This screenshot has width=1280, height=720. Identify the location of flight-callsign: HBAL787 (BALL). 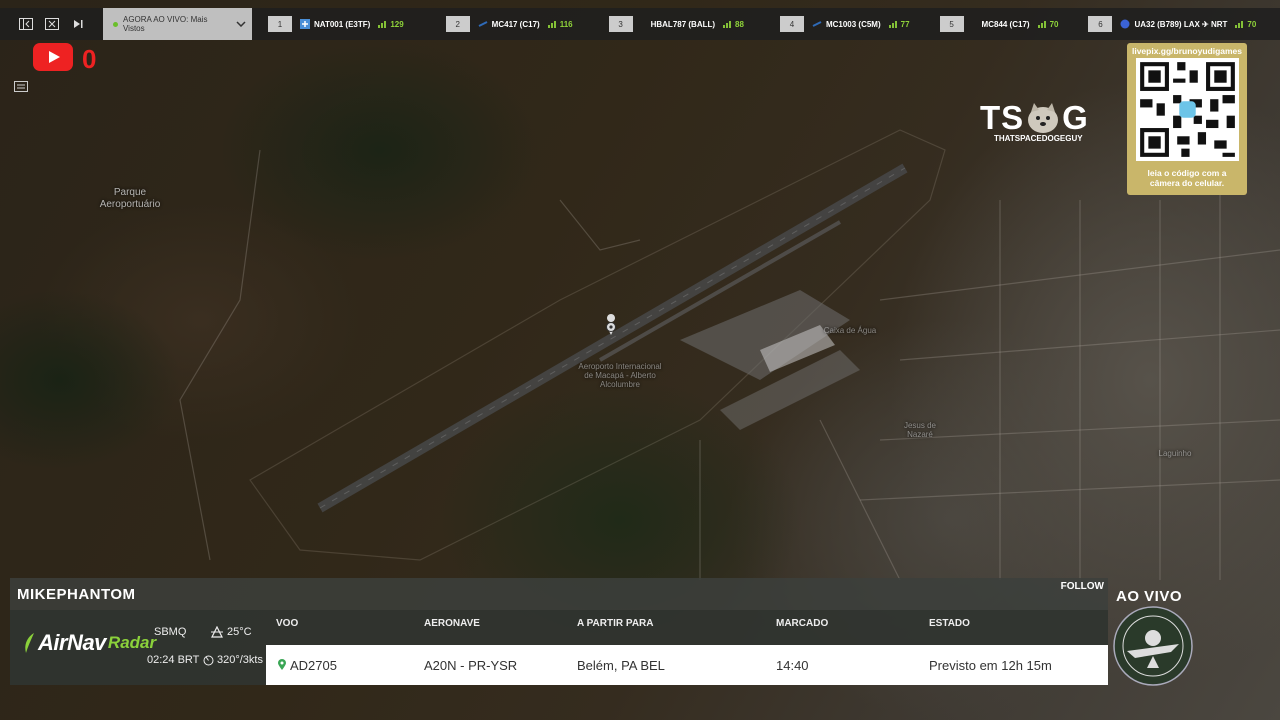
(683, 24).